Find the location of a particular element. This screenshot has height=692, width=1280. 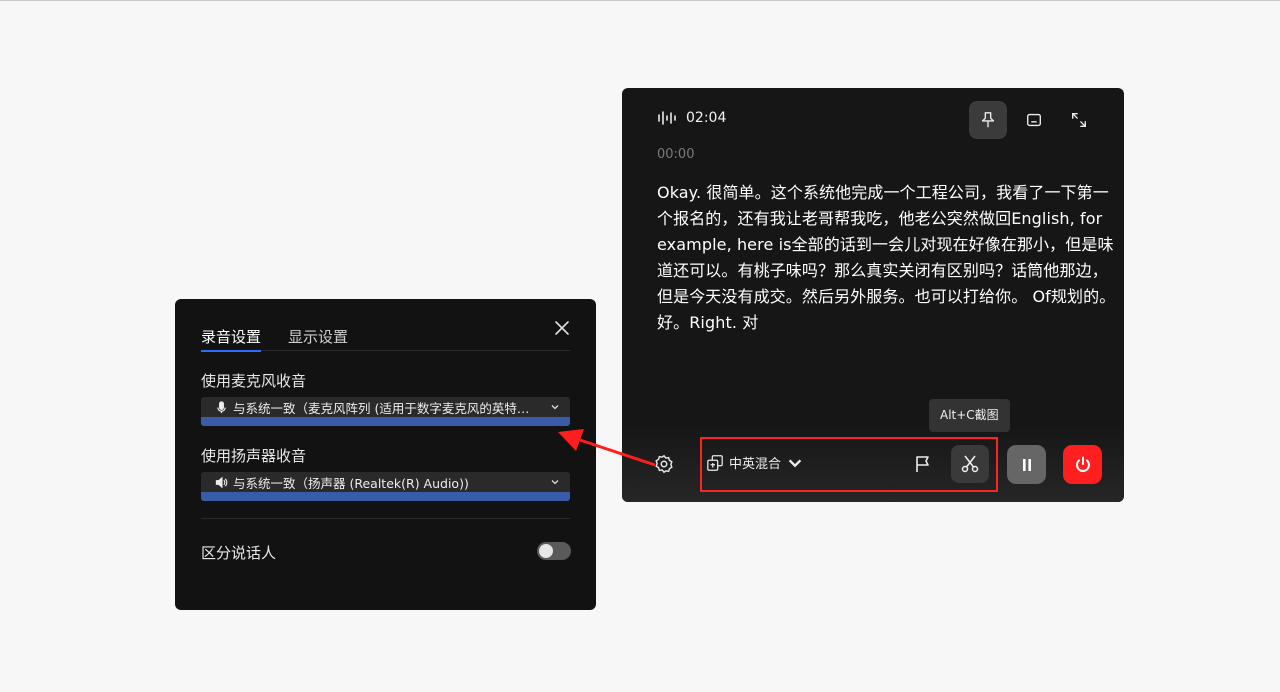

divider is located at coordinates (385, 518).